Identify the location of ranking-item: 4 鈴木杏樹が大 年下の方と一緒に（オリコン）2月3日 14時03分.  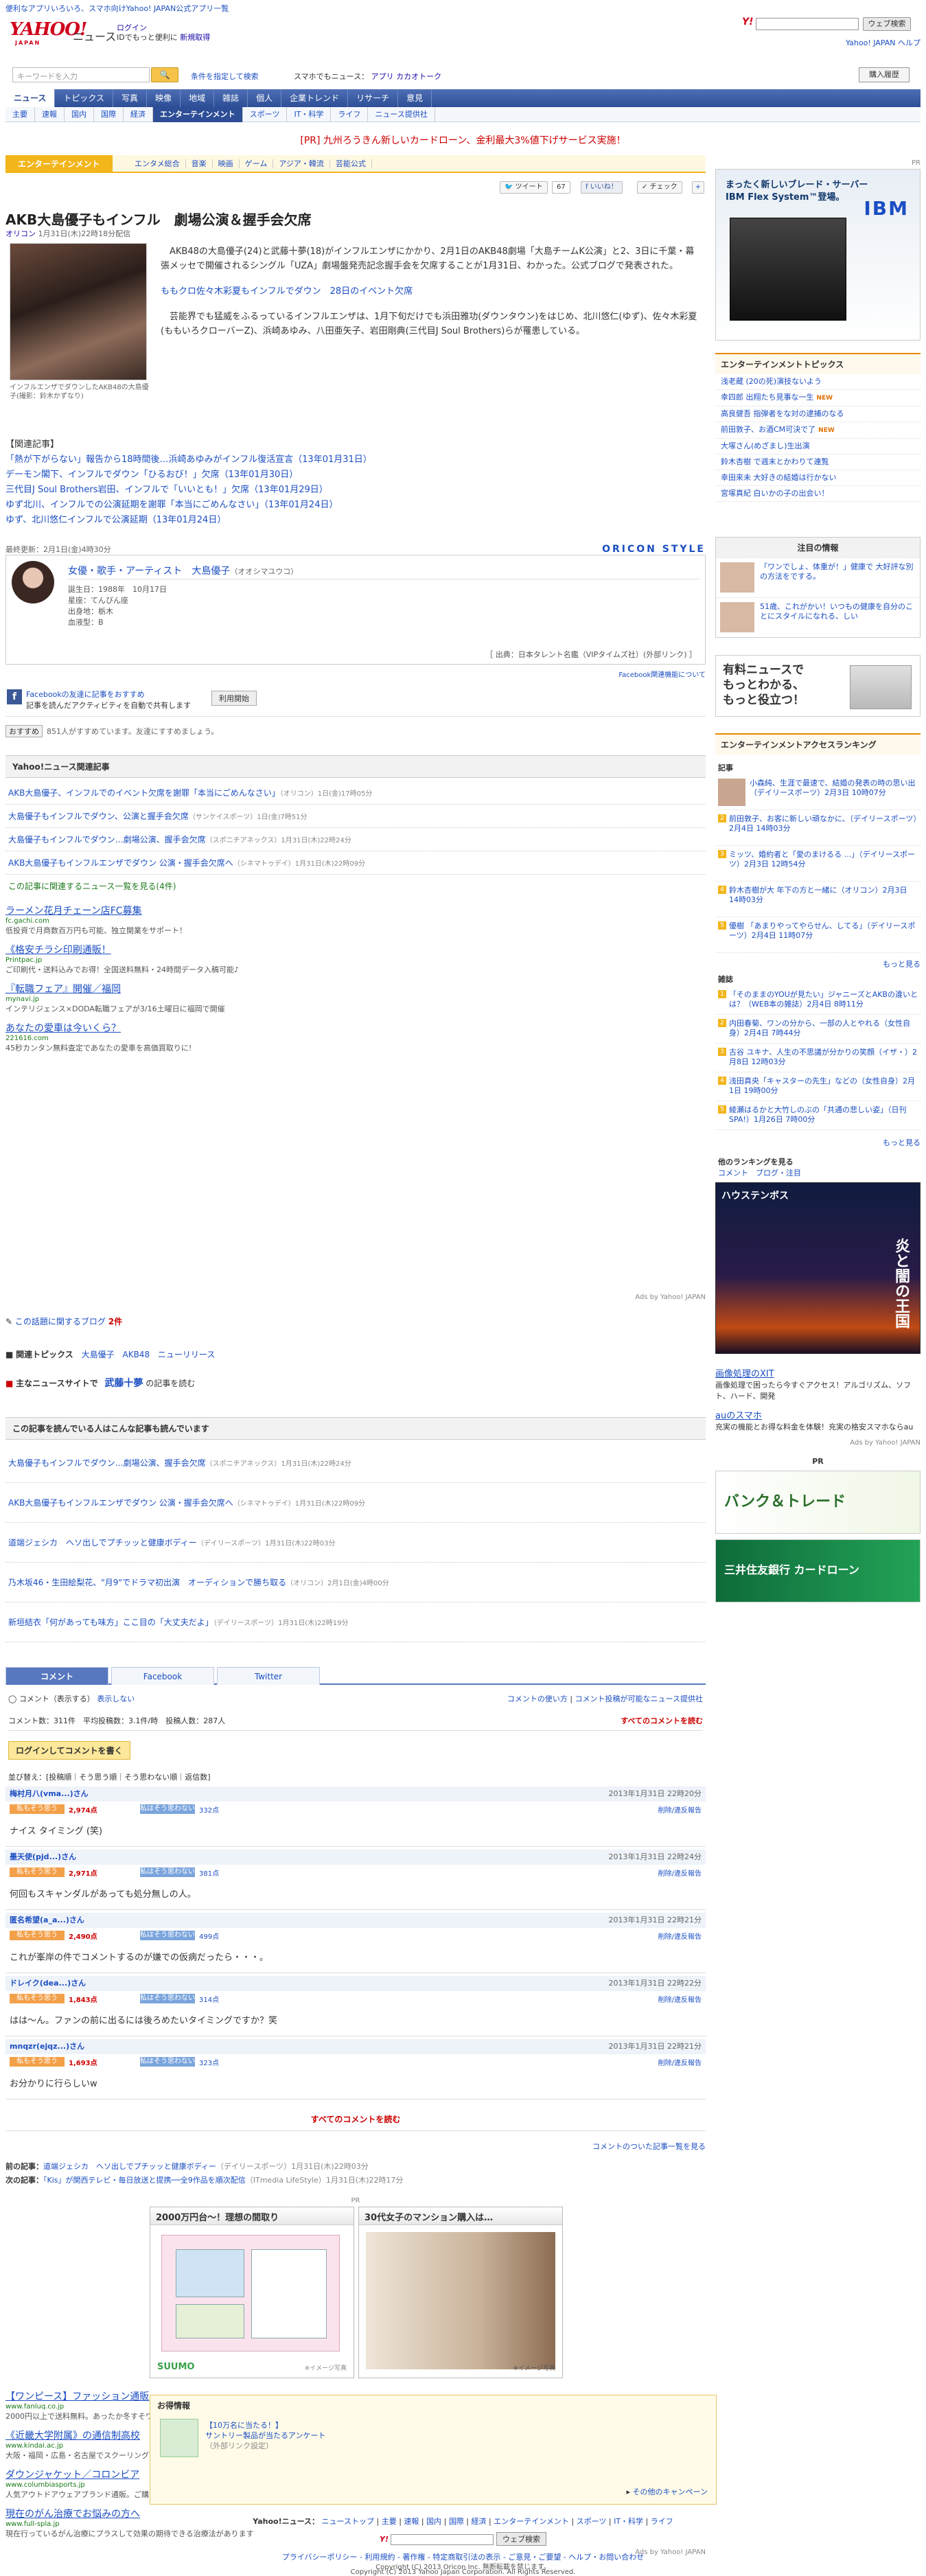
(818, 899).